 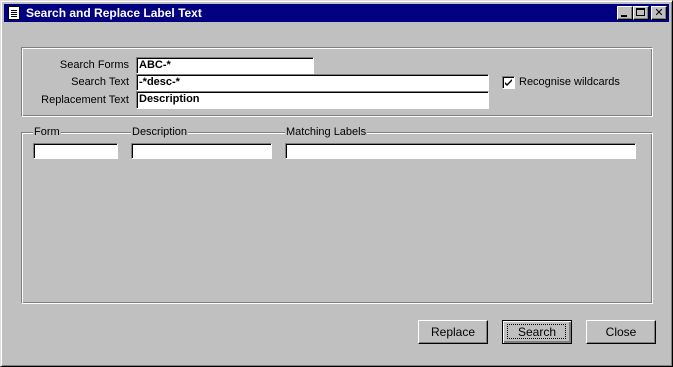 What do you see at coordinates (312, 82) in the screenshot?
I see `search-text-input: -*desc-*` at bounding box center [312, 82].